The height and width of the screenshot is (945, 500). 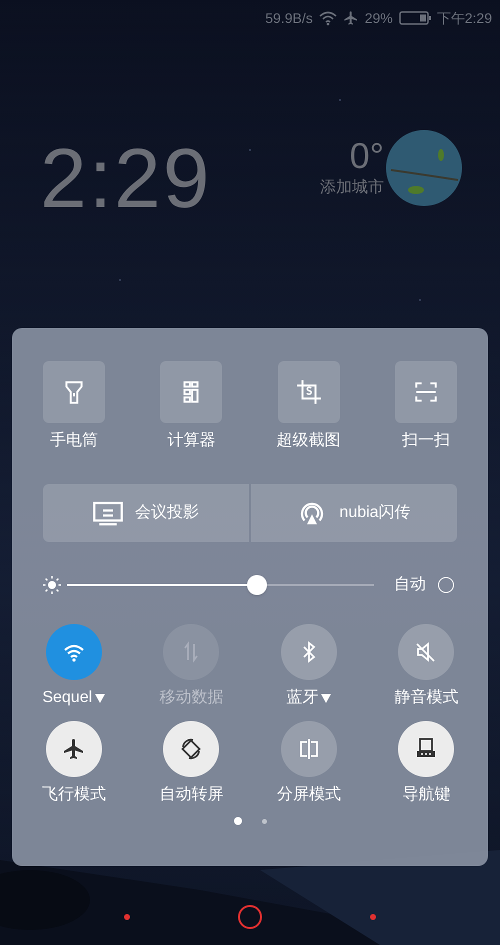 I want to click on toggle-label: 导航键, so click(x=426, y=794).